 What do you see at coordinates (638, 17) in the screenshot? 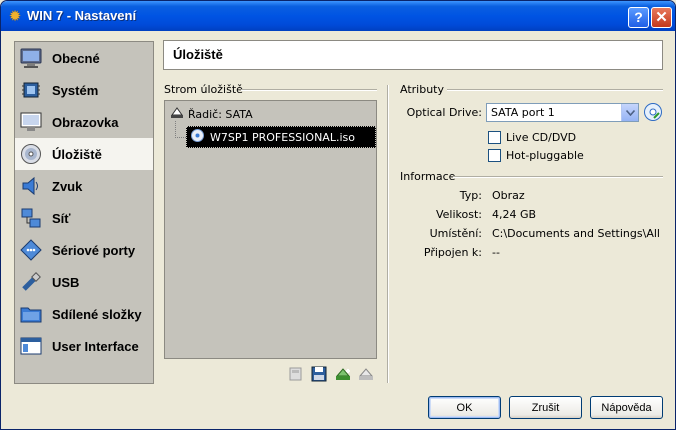
I see `help-title-button: ?` at bounding box center [638, 17].